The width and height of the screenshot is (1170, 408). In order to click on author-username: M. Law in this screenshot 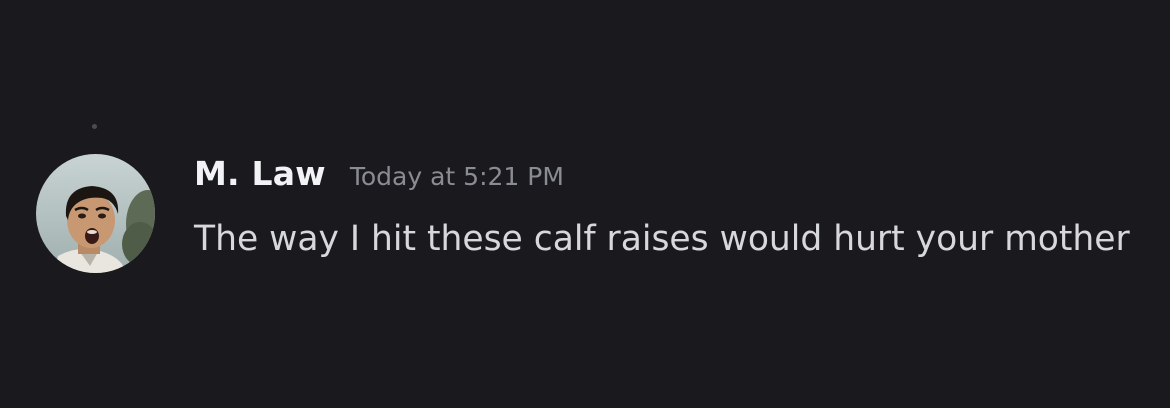, I will do `click(260, 173)`.